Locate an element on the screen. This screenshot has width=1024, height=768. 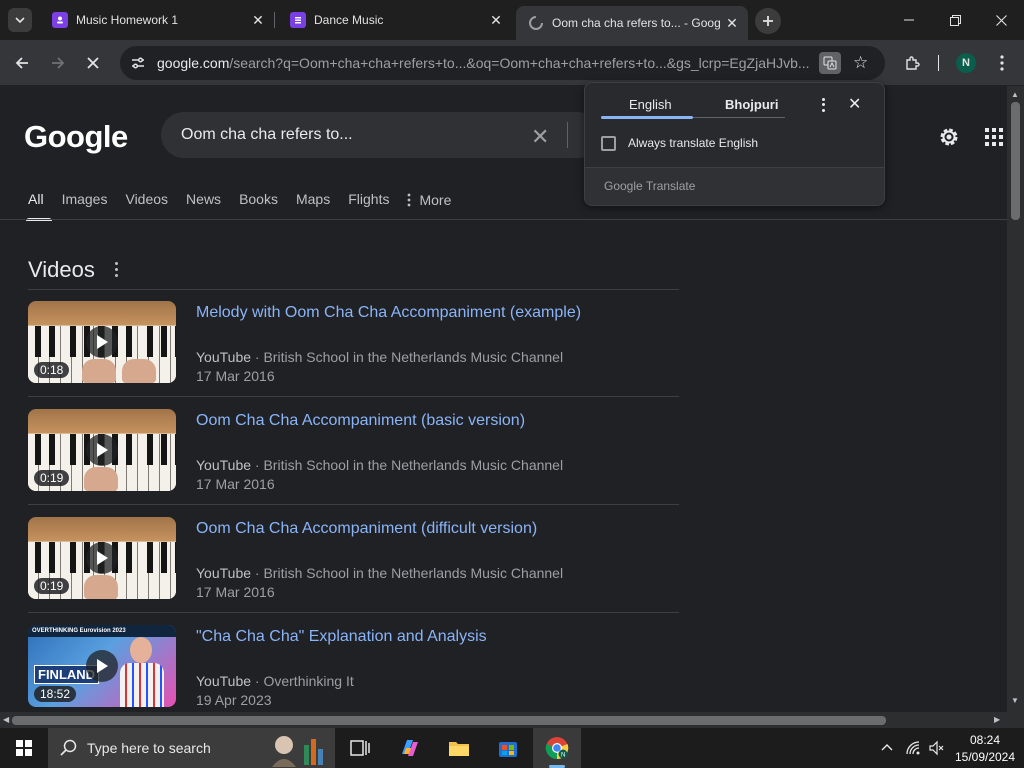
horizontal-scrollbar: ◀ ▶ is located at coordinates (503, 720).